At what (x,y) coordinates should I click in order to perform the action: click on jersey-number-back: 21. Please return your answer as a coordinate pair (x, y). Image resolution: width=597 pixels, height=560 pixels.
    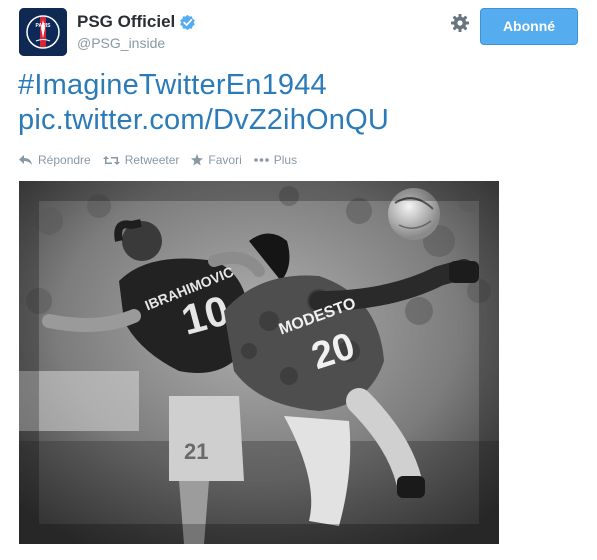
    Looking at the image, I should click on (196, 451).